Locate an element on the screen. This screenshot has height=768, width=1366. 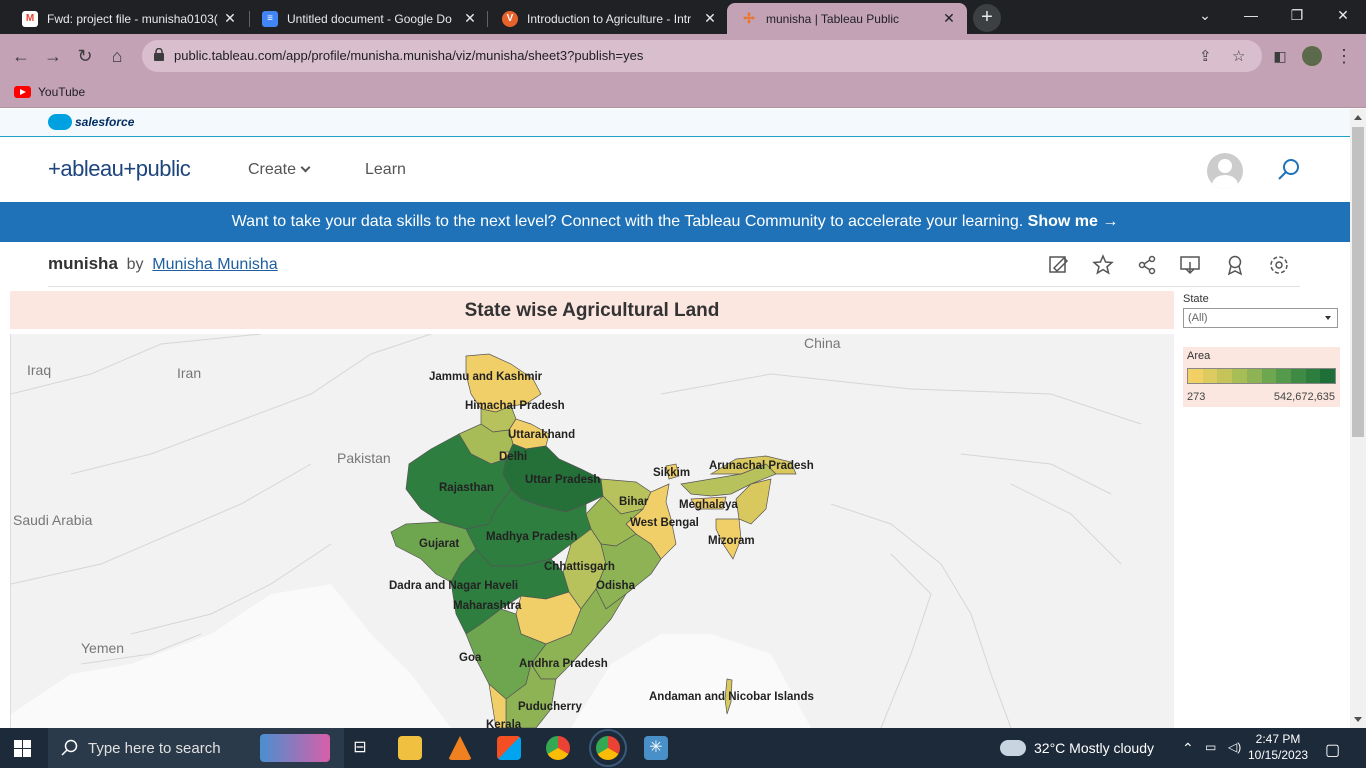
state-label: Meghalaya is located at coordinates (708, 505).